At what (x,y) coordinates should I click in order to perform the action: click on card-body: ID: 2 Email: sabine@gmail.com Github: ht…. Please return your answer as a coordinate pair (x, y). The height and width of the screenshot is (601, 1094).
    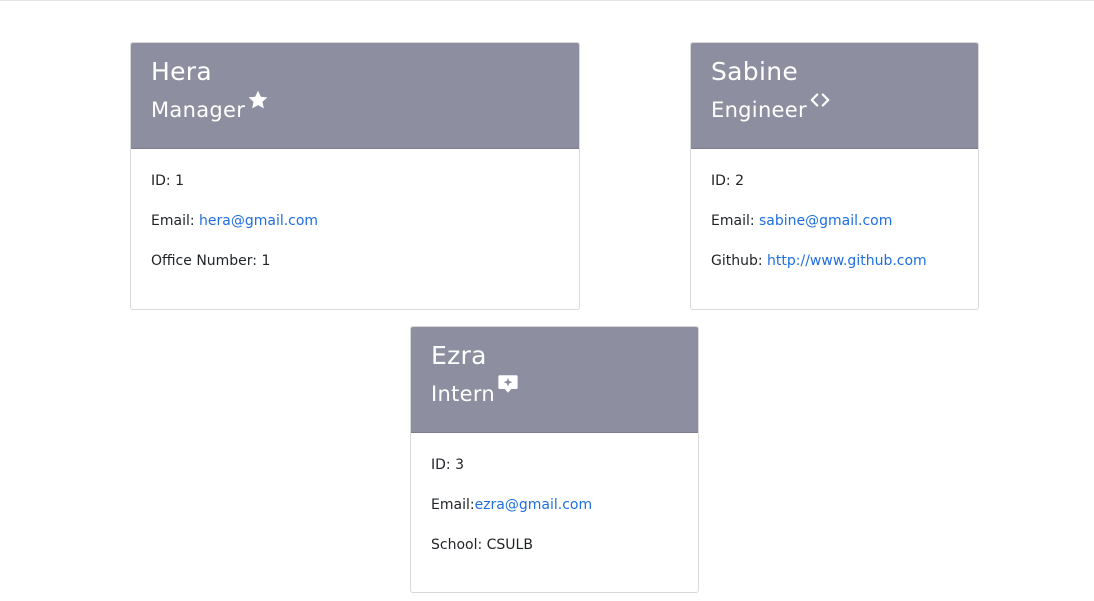
    Looking at the image, I should click on (834, 210).